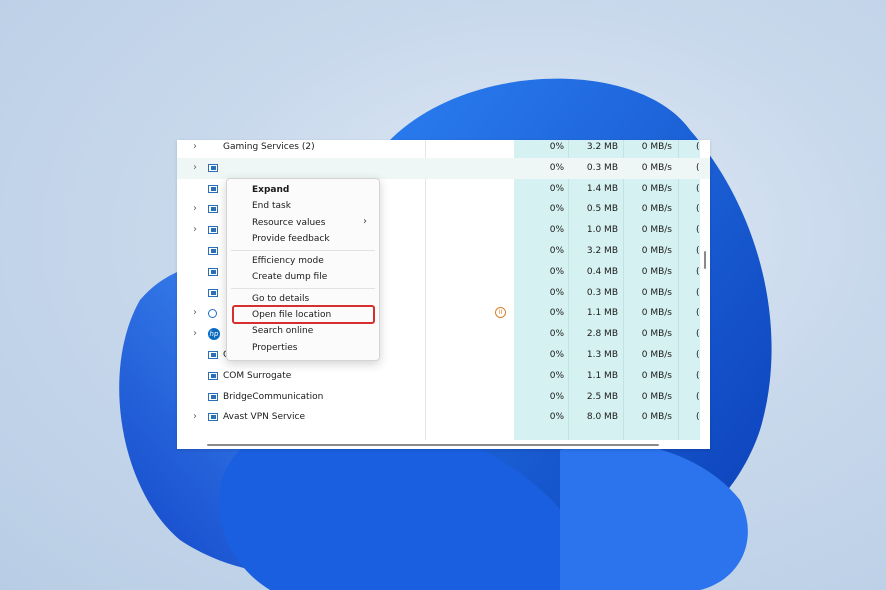 This screenshot has width=886, height=590. What do you see at coordinates (602, 230) in the screenshot?
I see `memory-value: 1.0 MB` at bounding box center [602, 230].